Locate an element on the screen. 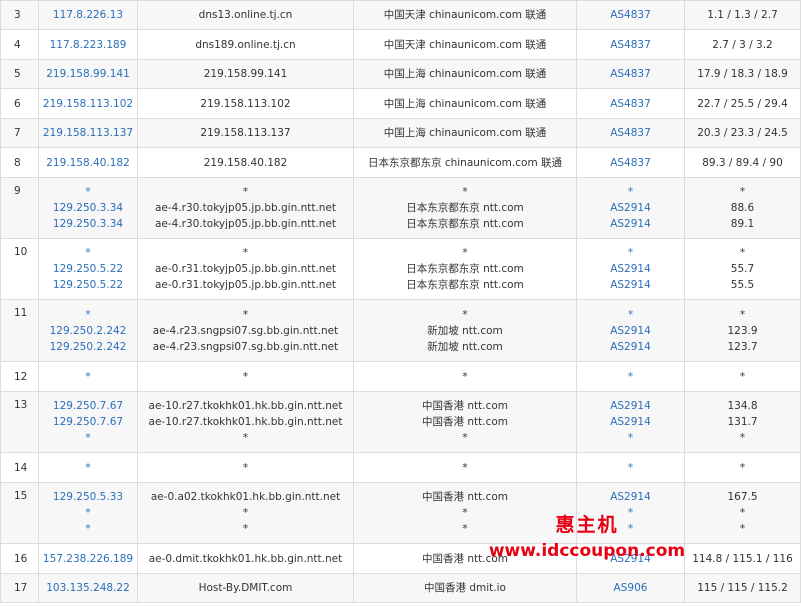 The image size is (801, 606). hop-ip: 219.158.40.182 is located at coordinates (88, 163).